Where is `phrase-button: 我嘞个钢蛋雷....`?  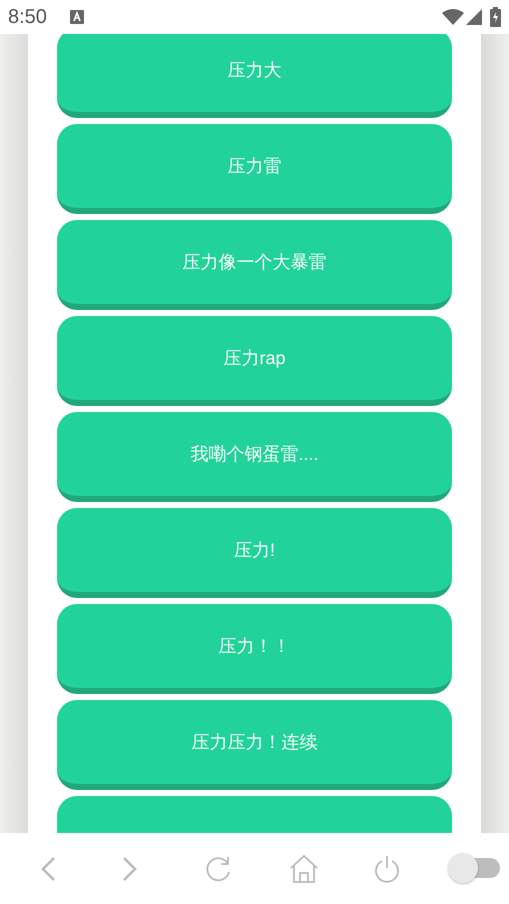
phrase-button: 我嘞个钢蛋雷.... is located at coordinates (254, 457).